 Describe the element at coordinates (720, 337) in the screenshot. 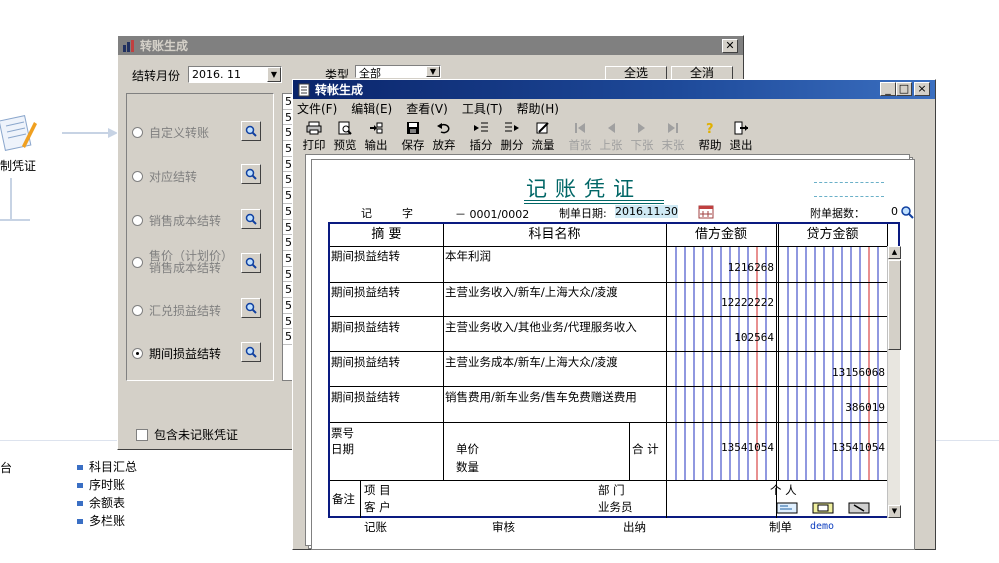

I see `row-debit: 102564` at that location.